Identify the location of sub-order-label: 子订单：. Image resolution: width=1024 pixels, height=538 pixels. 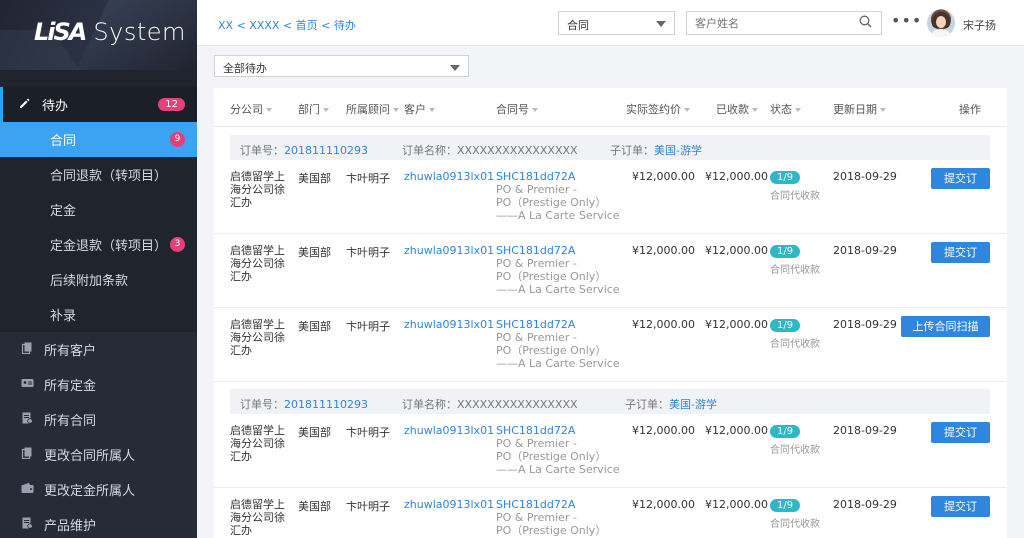
(647, 404).